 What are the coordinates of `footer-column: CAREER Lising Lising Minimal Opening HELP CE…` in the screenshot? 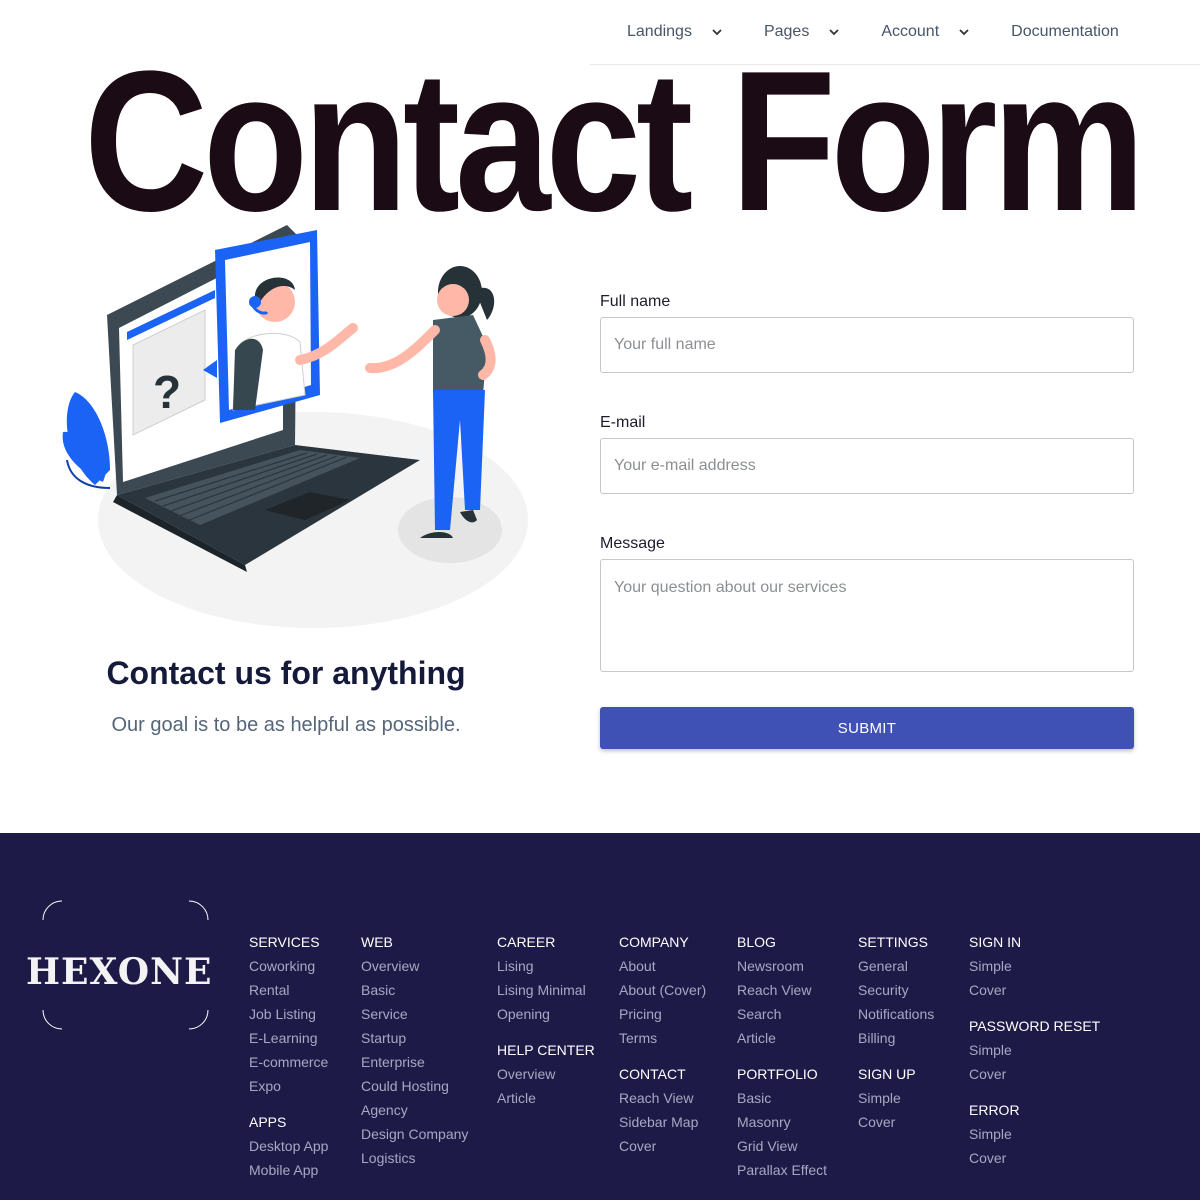 It's located at (546, 1020).